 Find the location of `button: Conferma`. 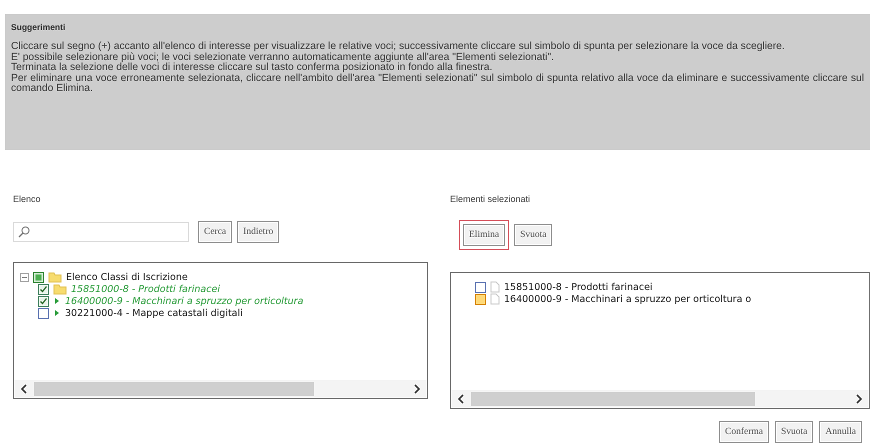

button: Conferma is located at coordinates (744, 432).